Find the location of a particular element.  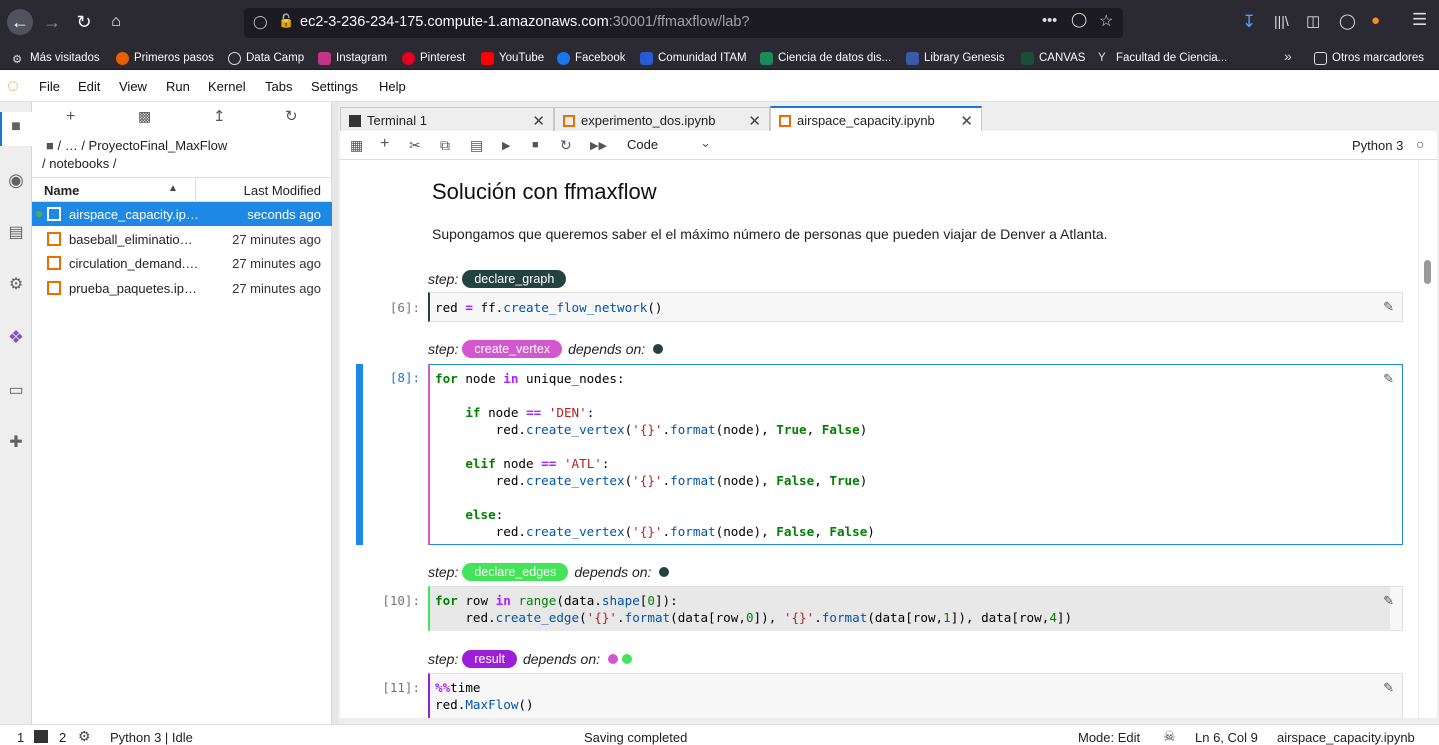

more-icon: ••• is located at coordinates (1049, 21).